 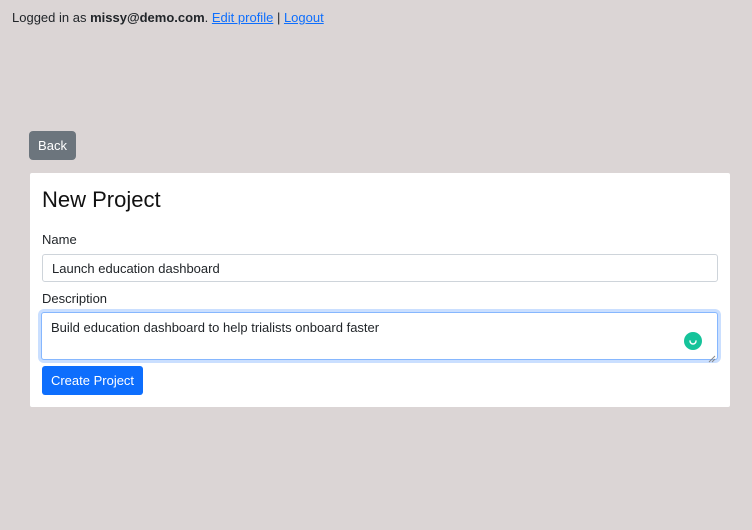 I want to click on grammar-assistant-icon, so click(x=693, y=341).